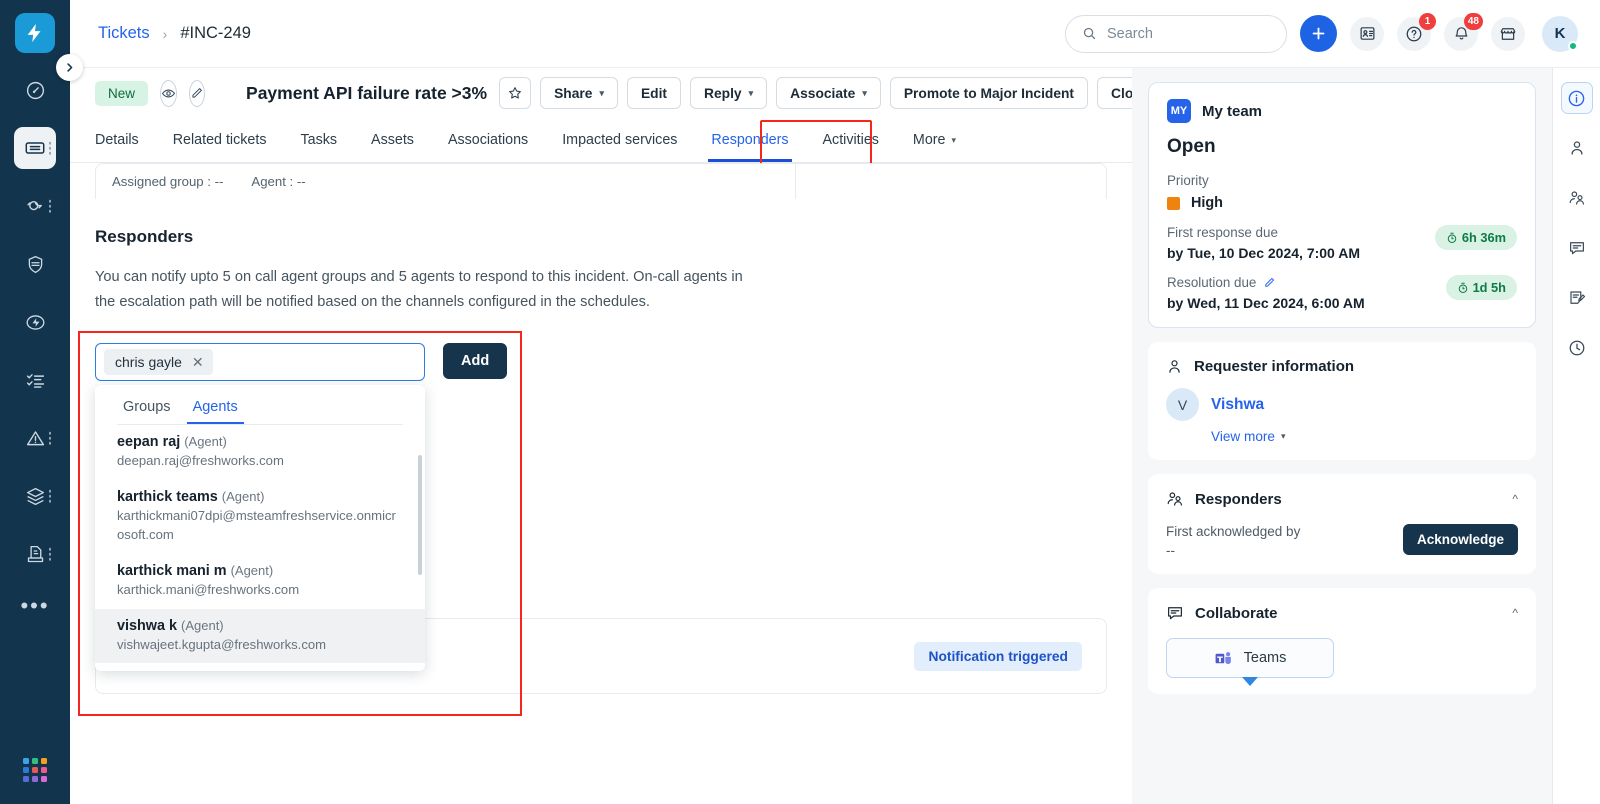 The height and width of the screenshot is (804, 1600). What do you see at coordinates (41, 402) in the screenshot?
I see `left-navigation-rail: •••` at bounding box center [41, 402].